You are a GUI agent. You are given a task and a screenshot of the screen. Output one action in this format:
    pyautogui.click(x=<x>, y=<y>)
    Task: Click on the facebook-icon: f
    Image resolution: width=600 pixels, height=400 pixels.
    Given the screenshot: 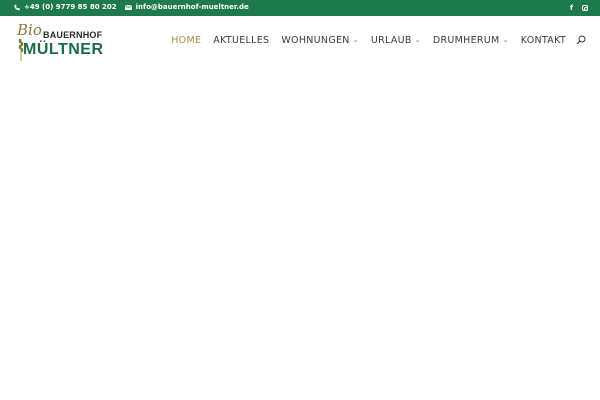 What is the action you would take?
    pyautogui.click(x=571, y=8)
    